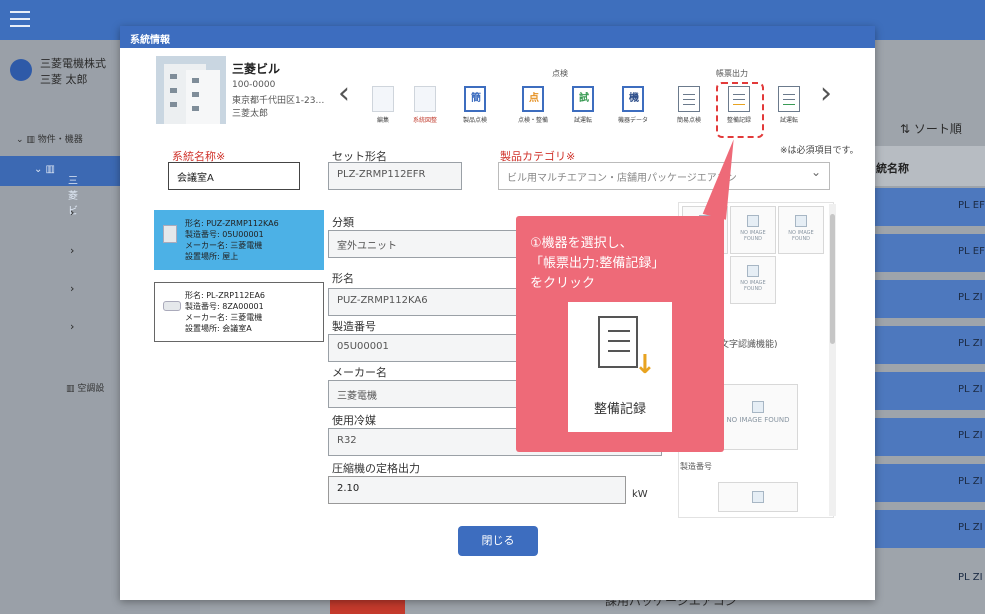  I want to click on chevron-left-icon: ‹, so click(344, 93).